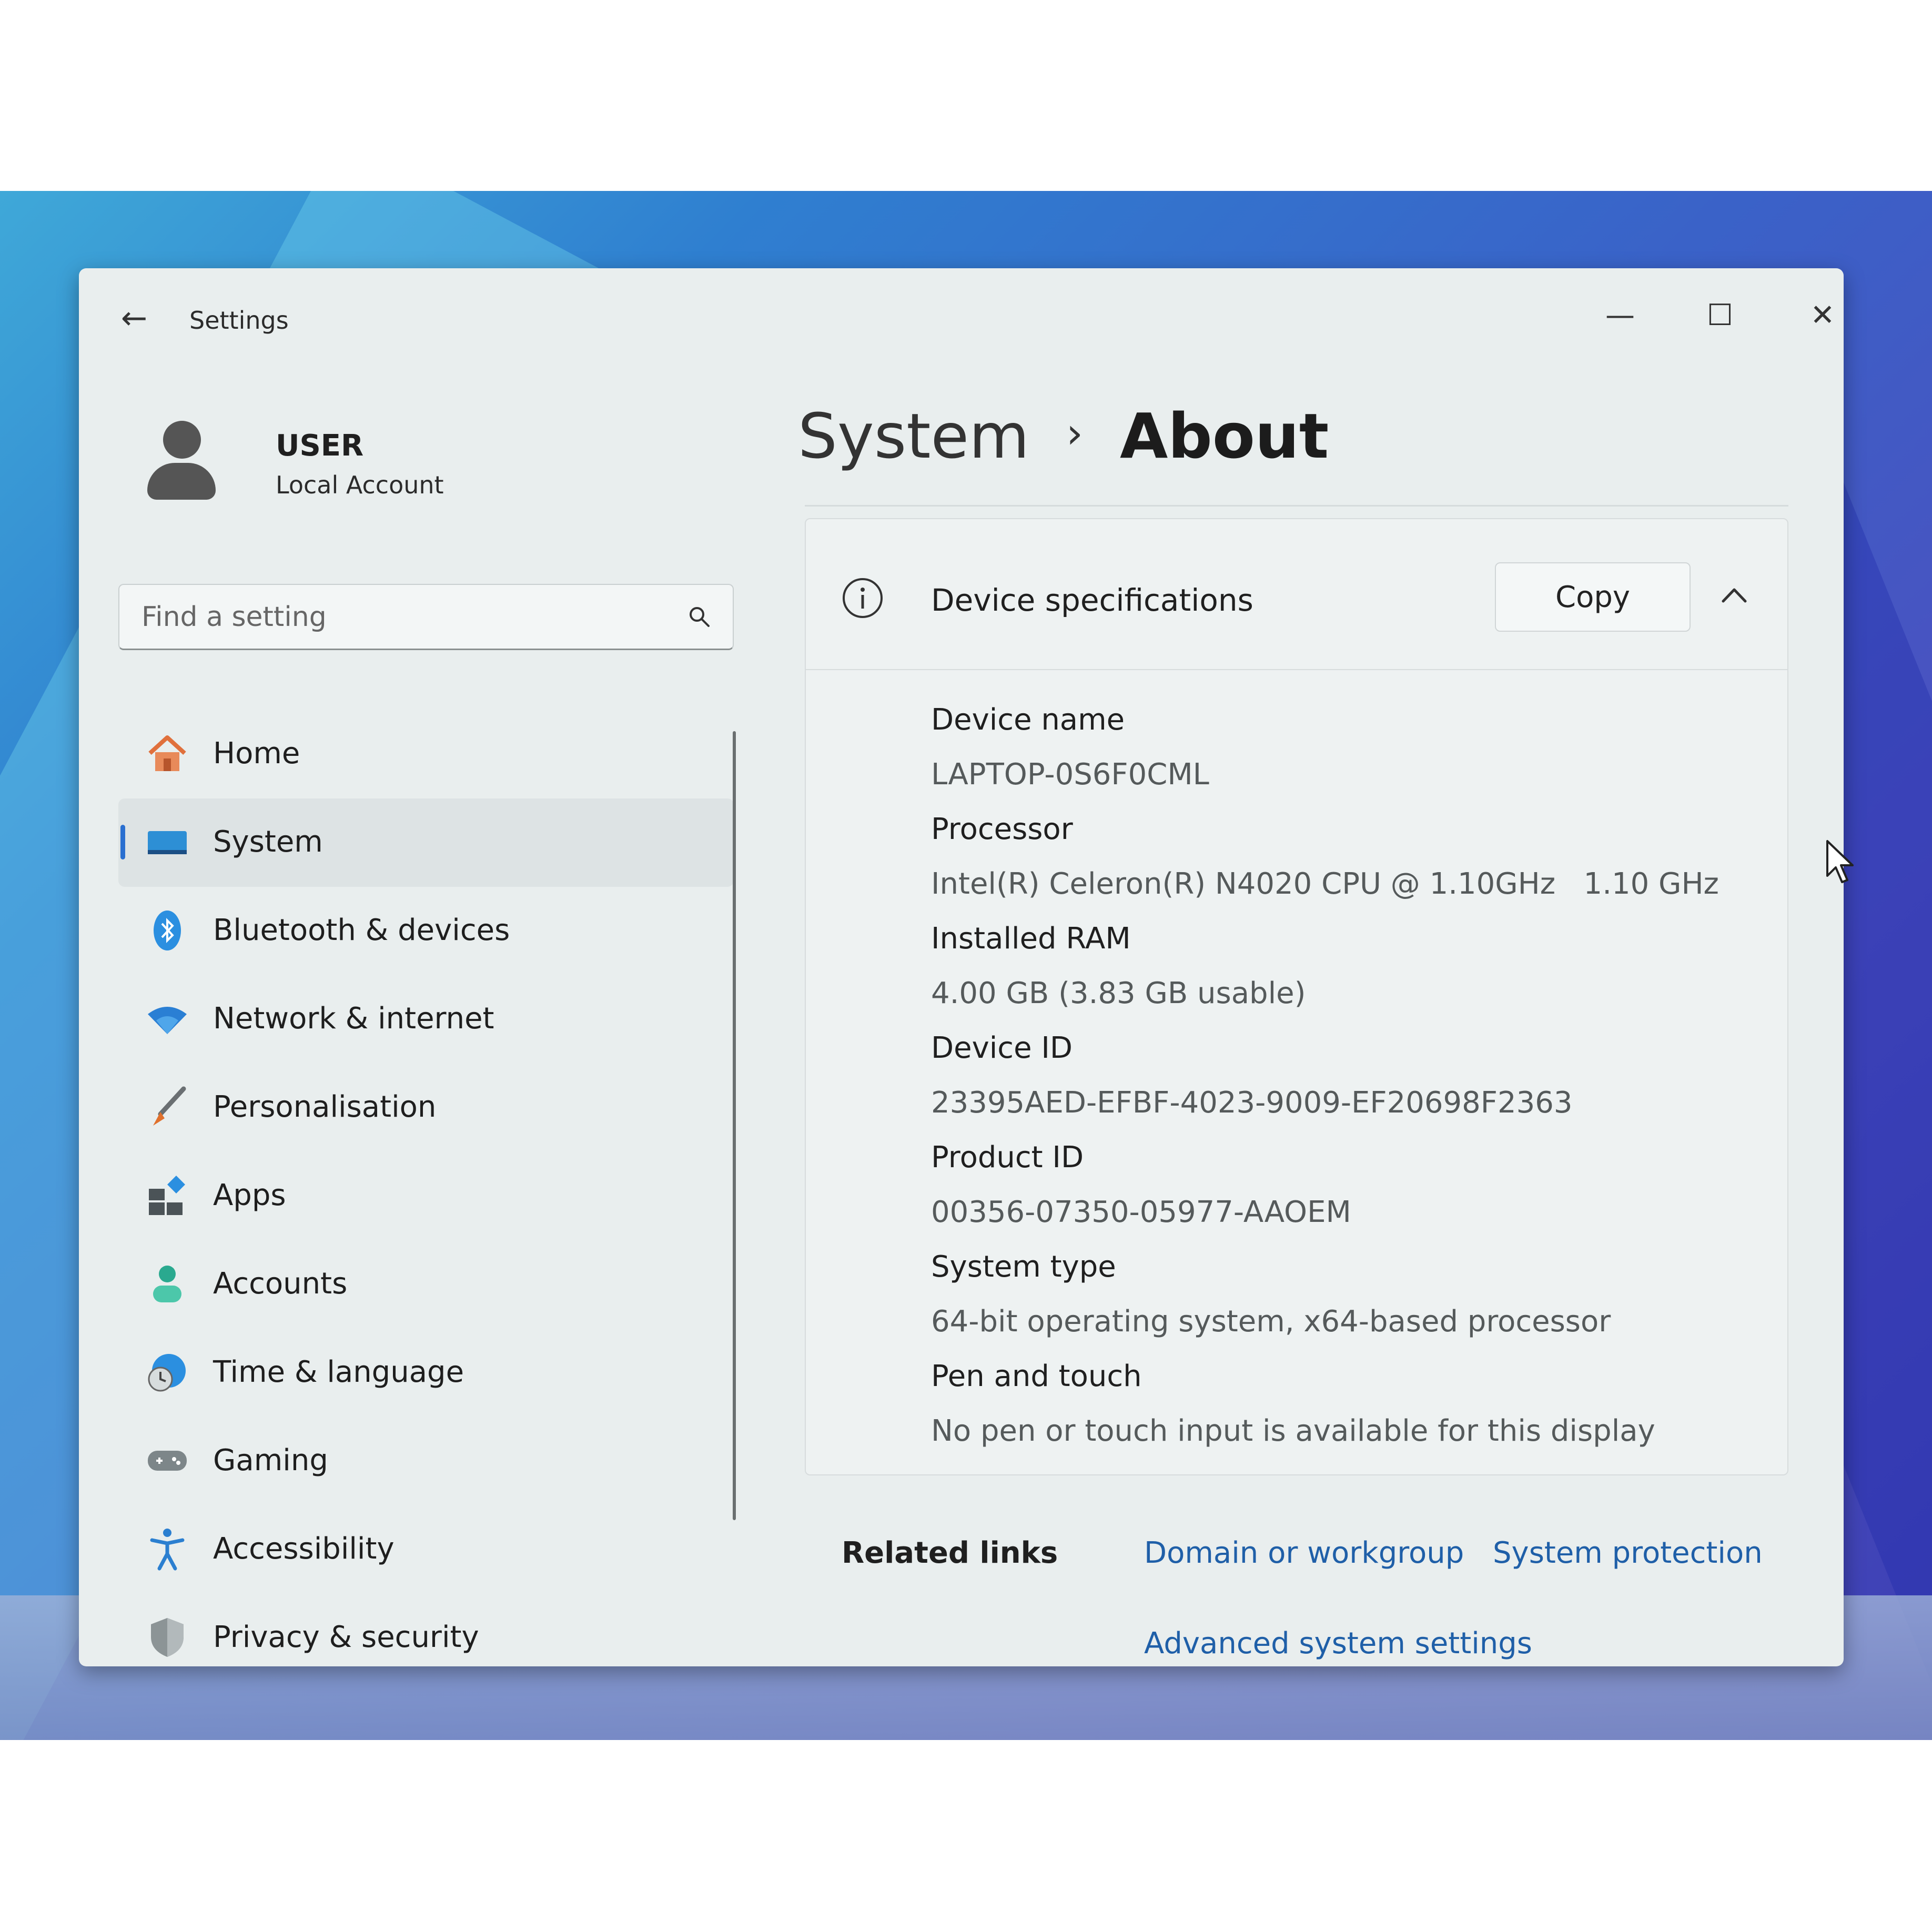 The height and width of the screenshot is (1932, 1932). What do you see at coordinates (280, 1284) in the screenshot?
I see `sidebar-item-label: Accounts` at bounding box center [280, 1284].